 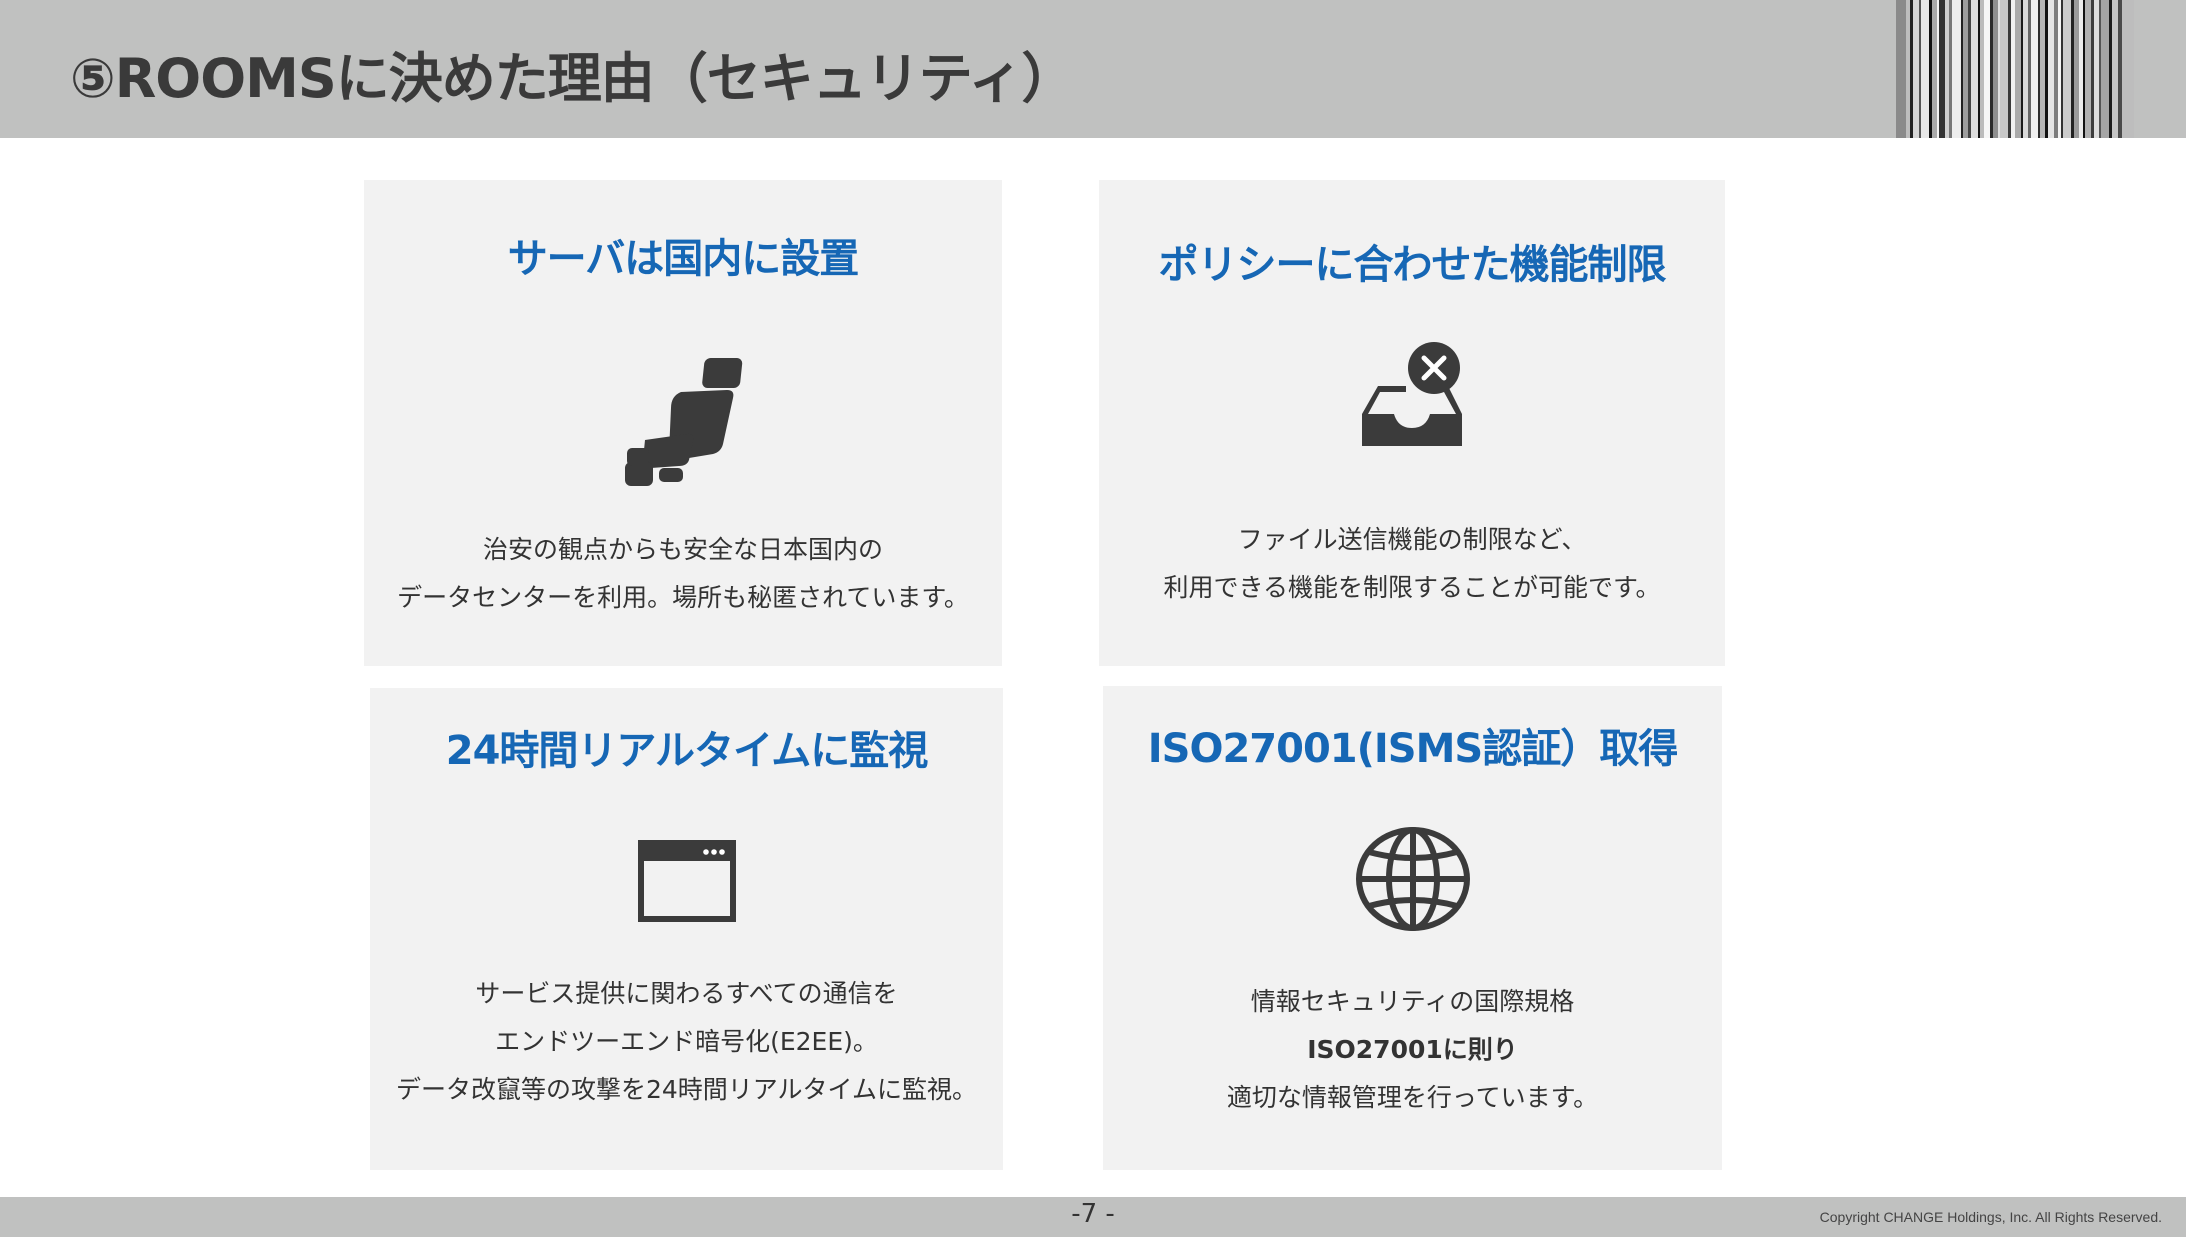 What do you see at coordinates (1412, 539) in the screenshot?
I see `description-line: ファイル送信機能の制限など、` at bounding box center [1412, 539].